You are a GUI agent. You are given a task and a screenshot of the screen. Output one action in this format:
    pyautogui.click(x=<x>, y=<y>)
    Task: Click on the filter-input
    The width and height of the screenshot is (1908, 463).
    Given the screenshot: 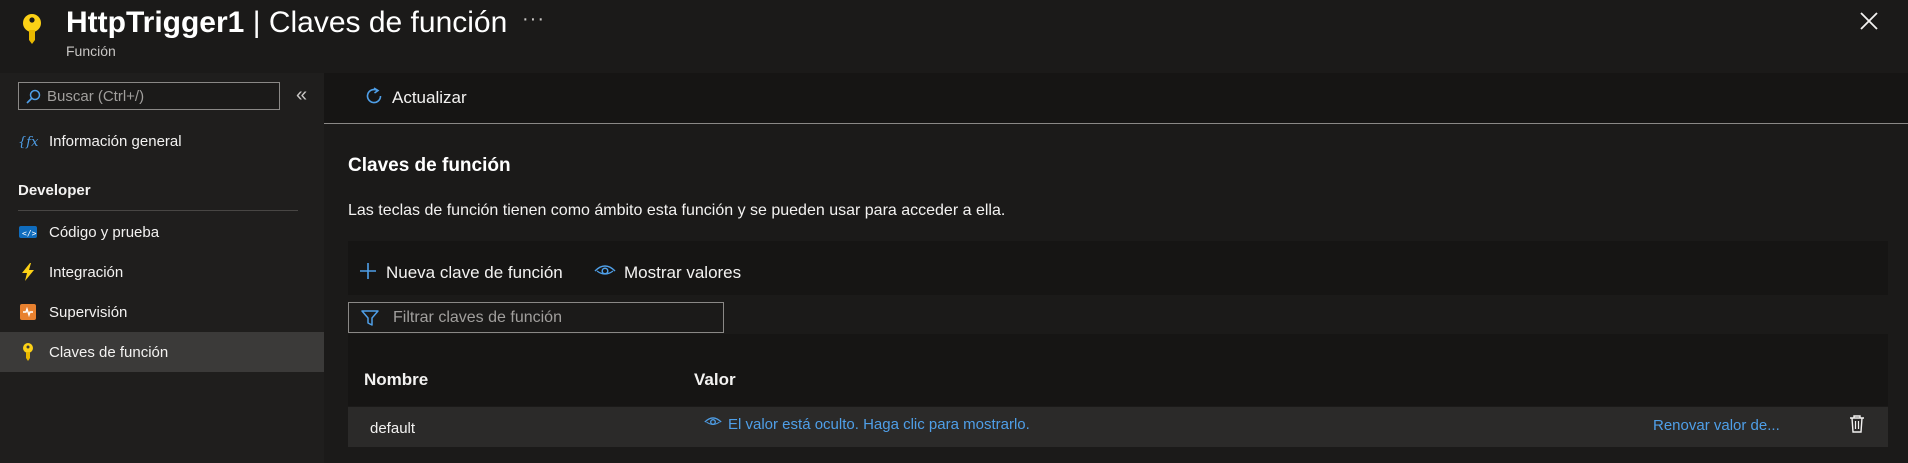 What is the action you would take?
    pyautogui.click(x=553, y=318)
    